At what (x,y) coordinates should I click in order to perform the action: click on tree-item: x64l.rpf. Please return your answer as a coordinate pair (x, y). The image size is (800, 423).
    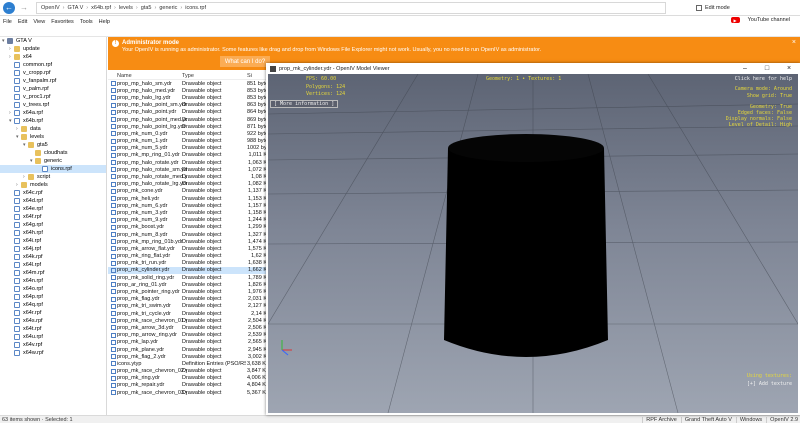
    Looking at the image, I should click on (53, 265).